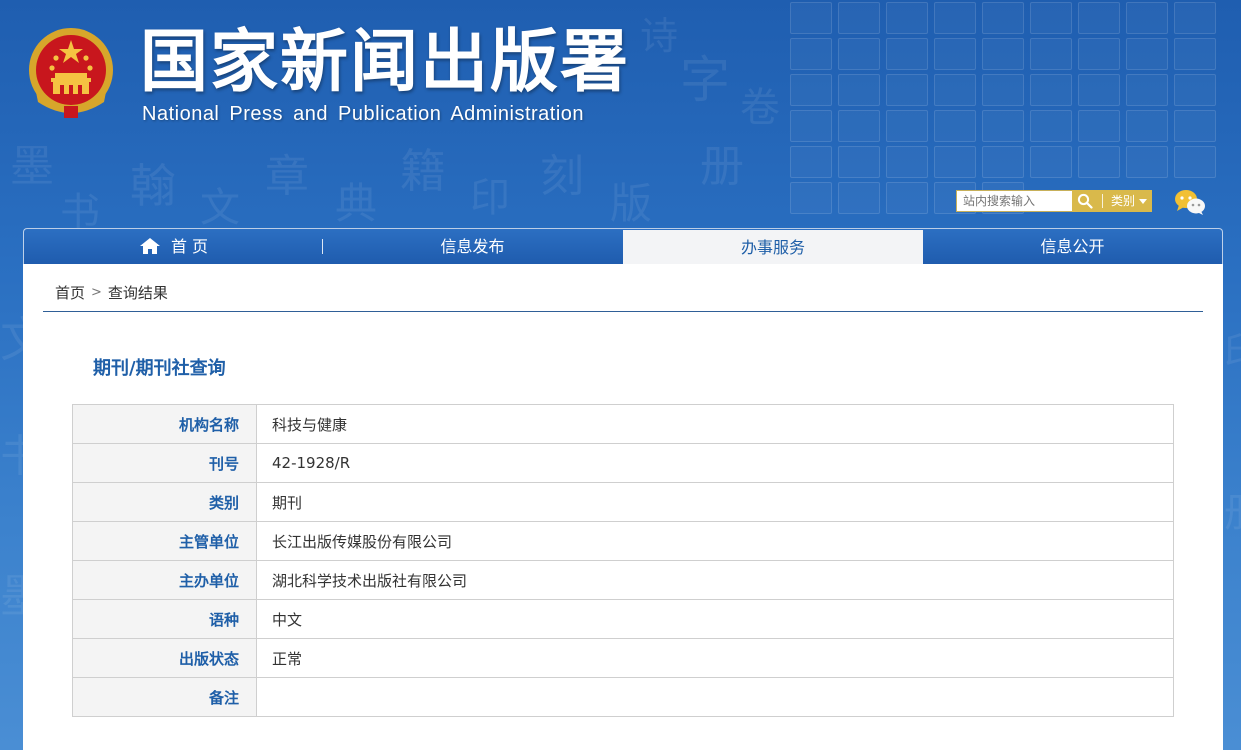 This screenshot has width=1241, height=750. I want to click on field-label: 主管单位, so click(164, 541).